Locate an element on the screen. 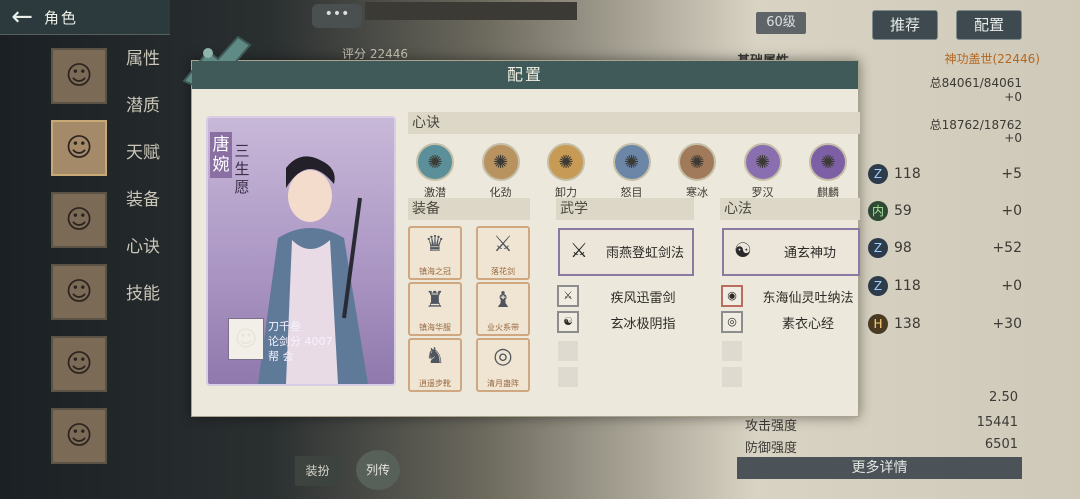  equipment-label: 业火系带 is located at coordinates (503, 327).